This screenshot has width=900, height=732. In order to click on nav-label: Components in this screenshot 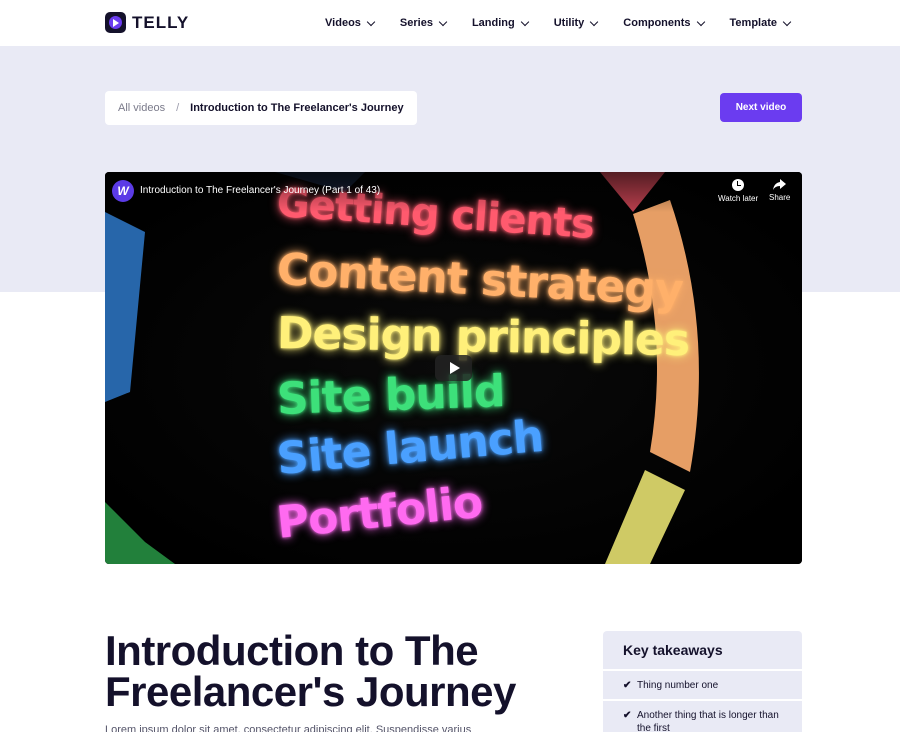, I will do `click(657, 23)`.